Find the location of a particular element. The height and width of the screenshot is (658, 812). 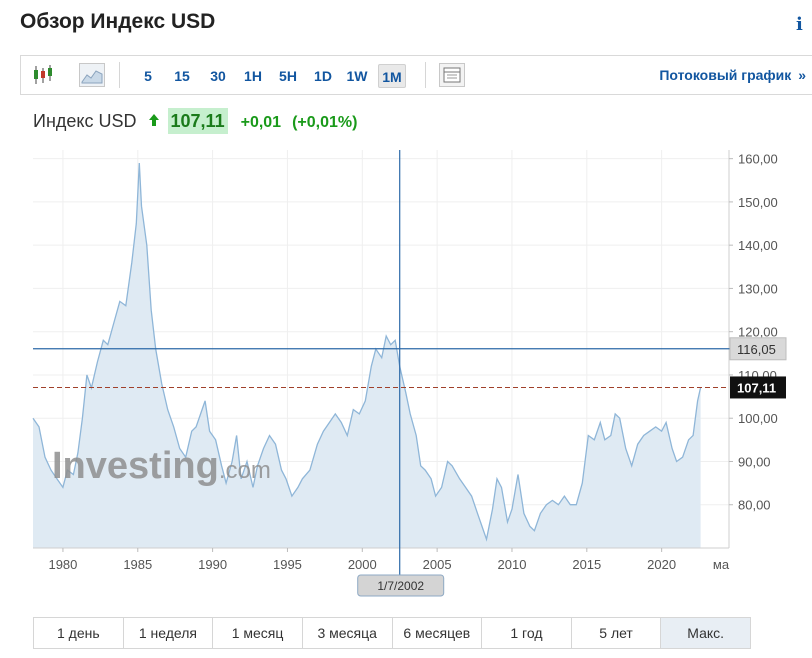

interval-5: 5 is located at coordinates (148, 76).